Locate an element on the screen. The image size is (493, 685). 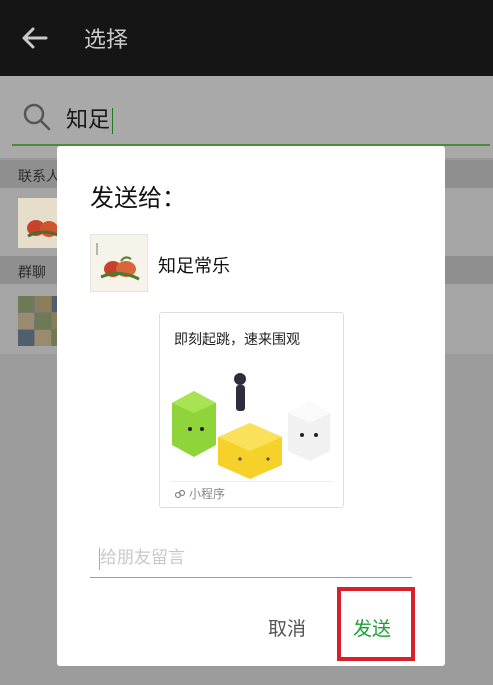
section-label-groups: 群聊 is located at coordinates (32, 273).